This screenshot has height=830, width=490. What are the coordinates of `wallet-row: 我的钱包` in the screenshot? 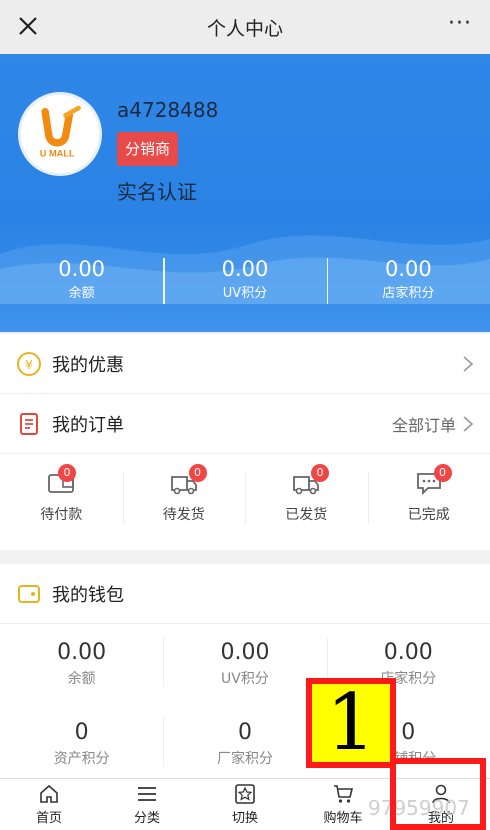 It's located at (245, 594).